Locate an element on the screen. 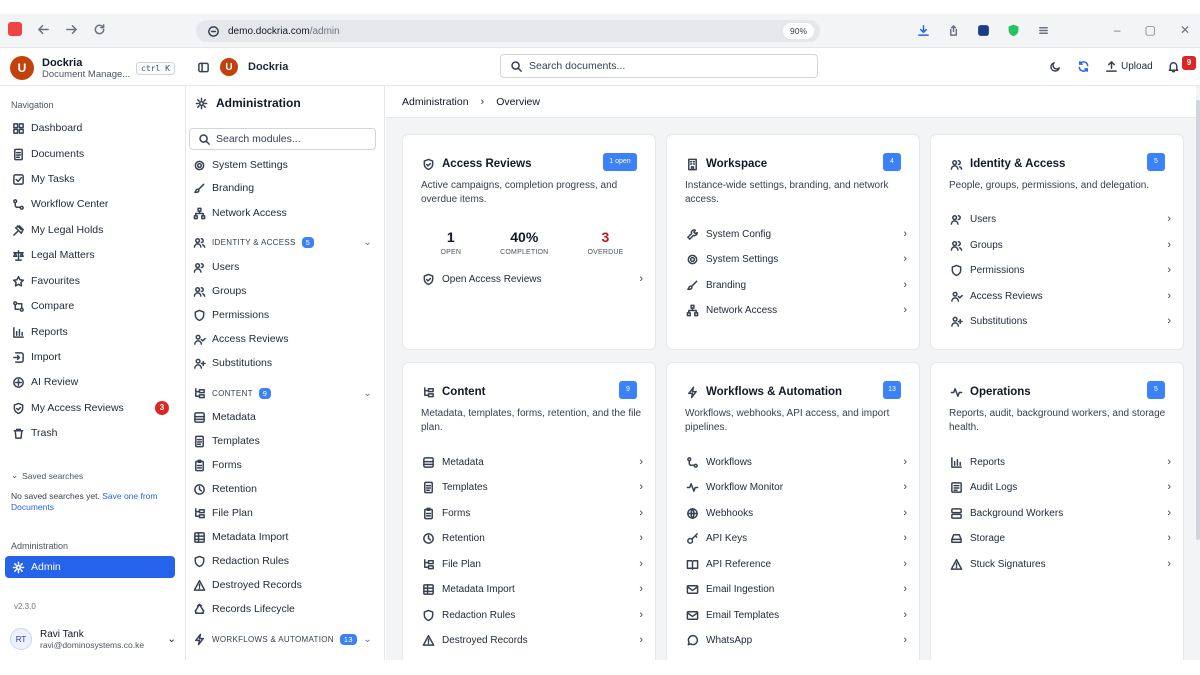  gear-icon is located at coordinates (18, 567).